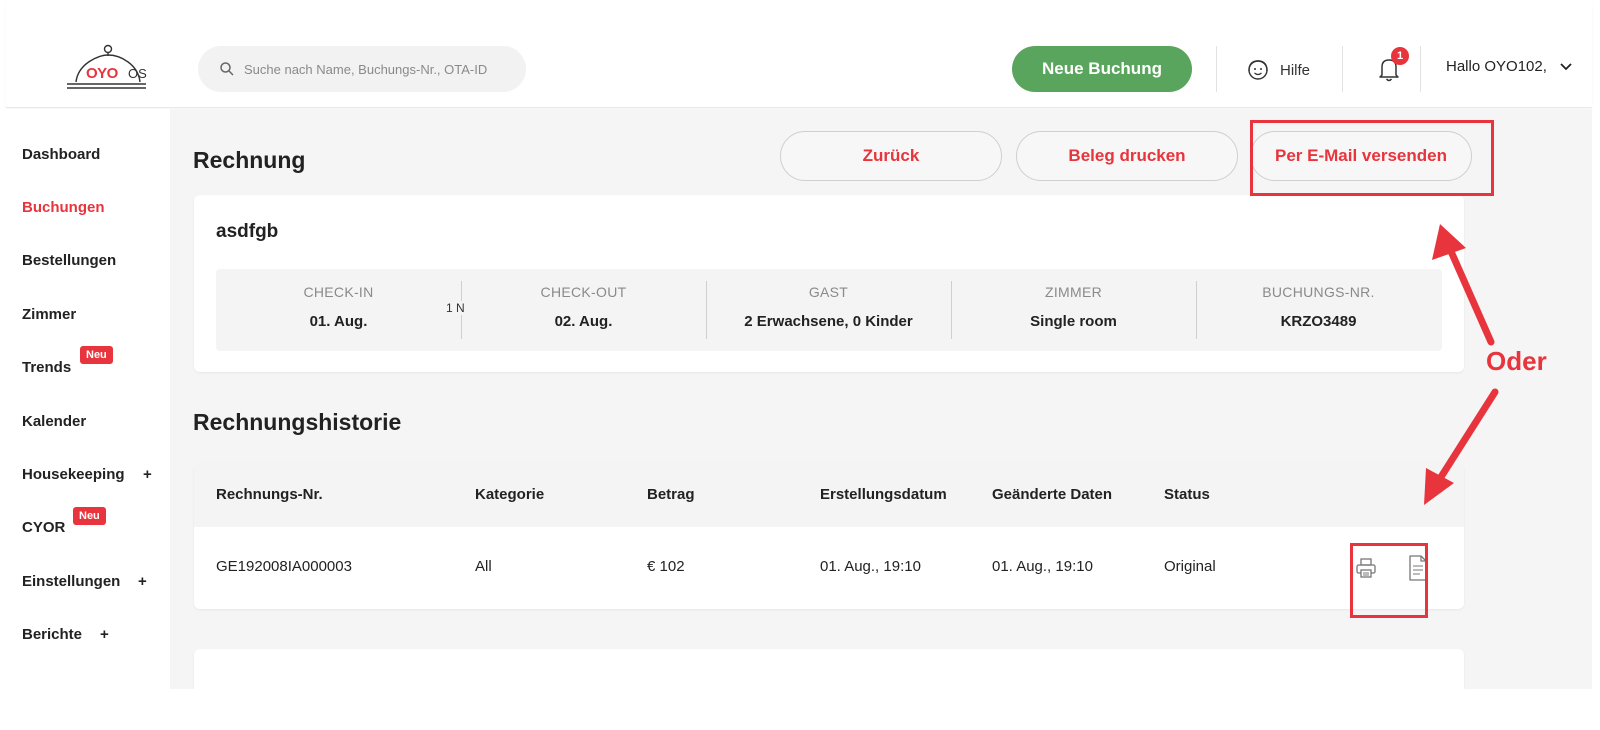 Image resolution: width=1600 pixels, height=730 pixels. I want to click on invoice-modified-date: 01. Aug., 19:10, so click(1042, 566).